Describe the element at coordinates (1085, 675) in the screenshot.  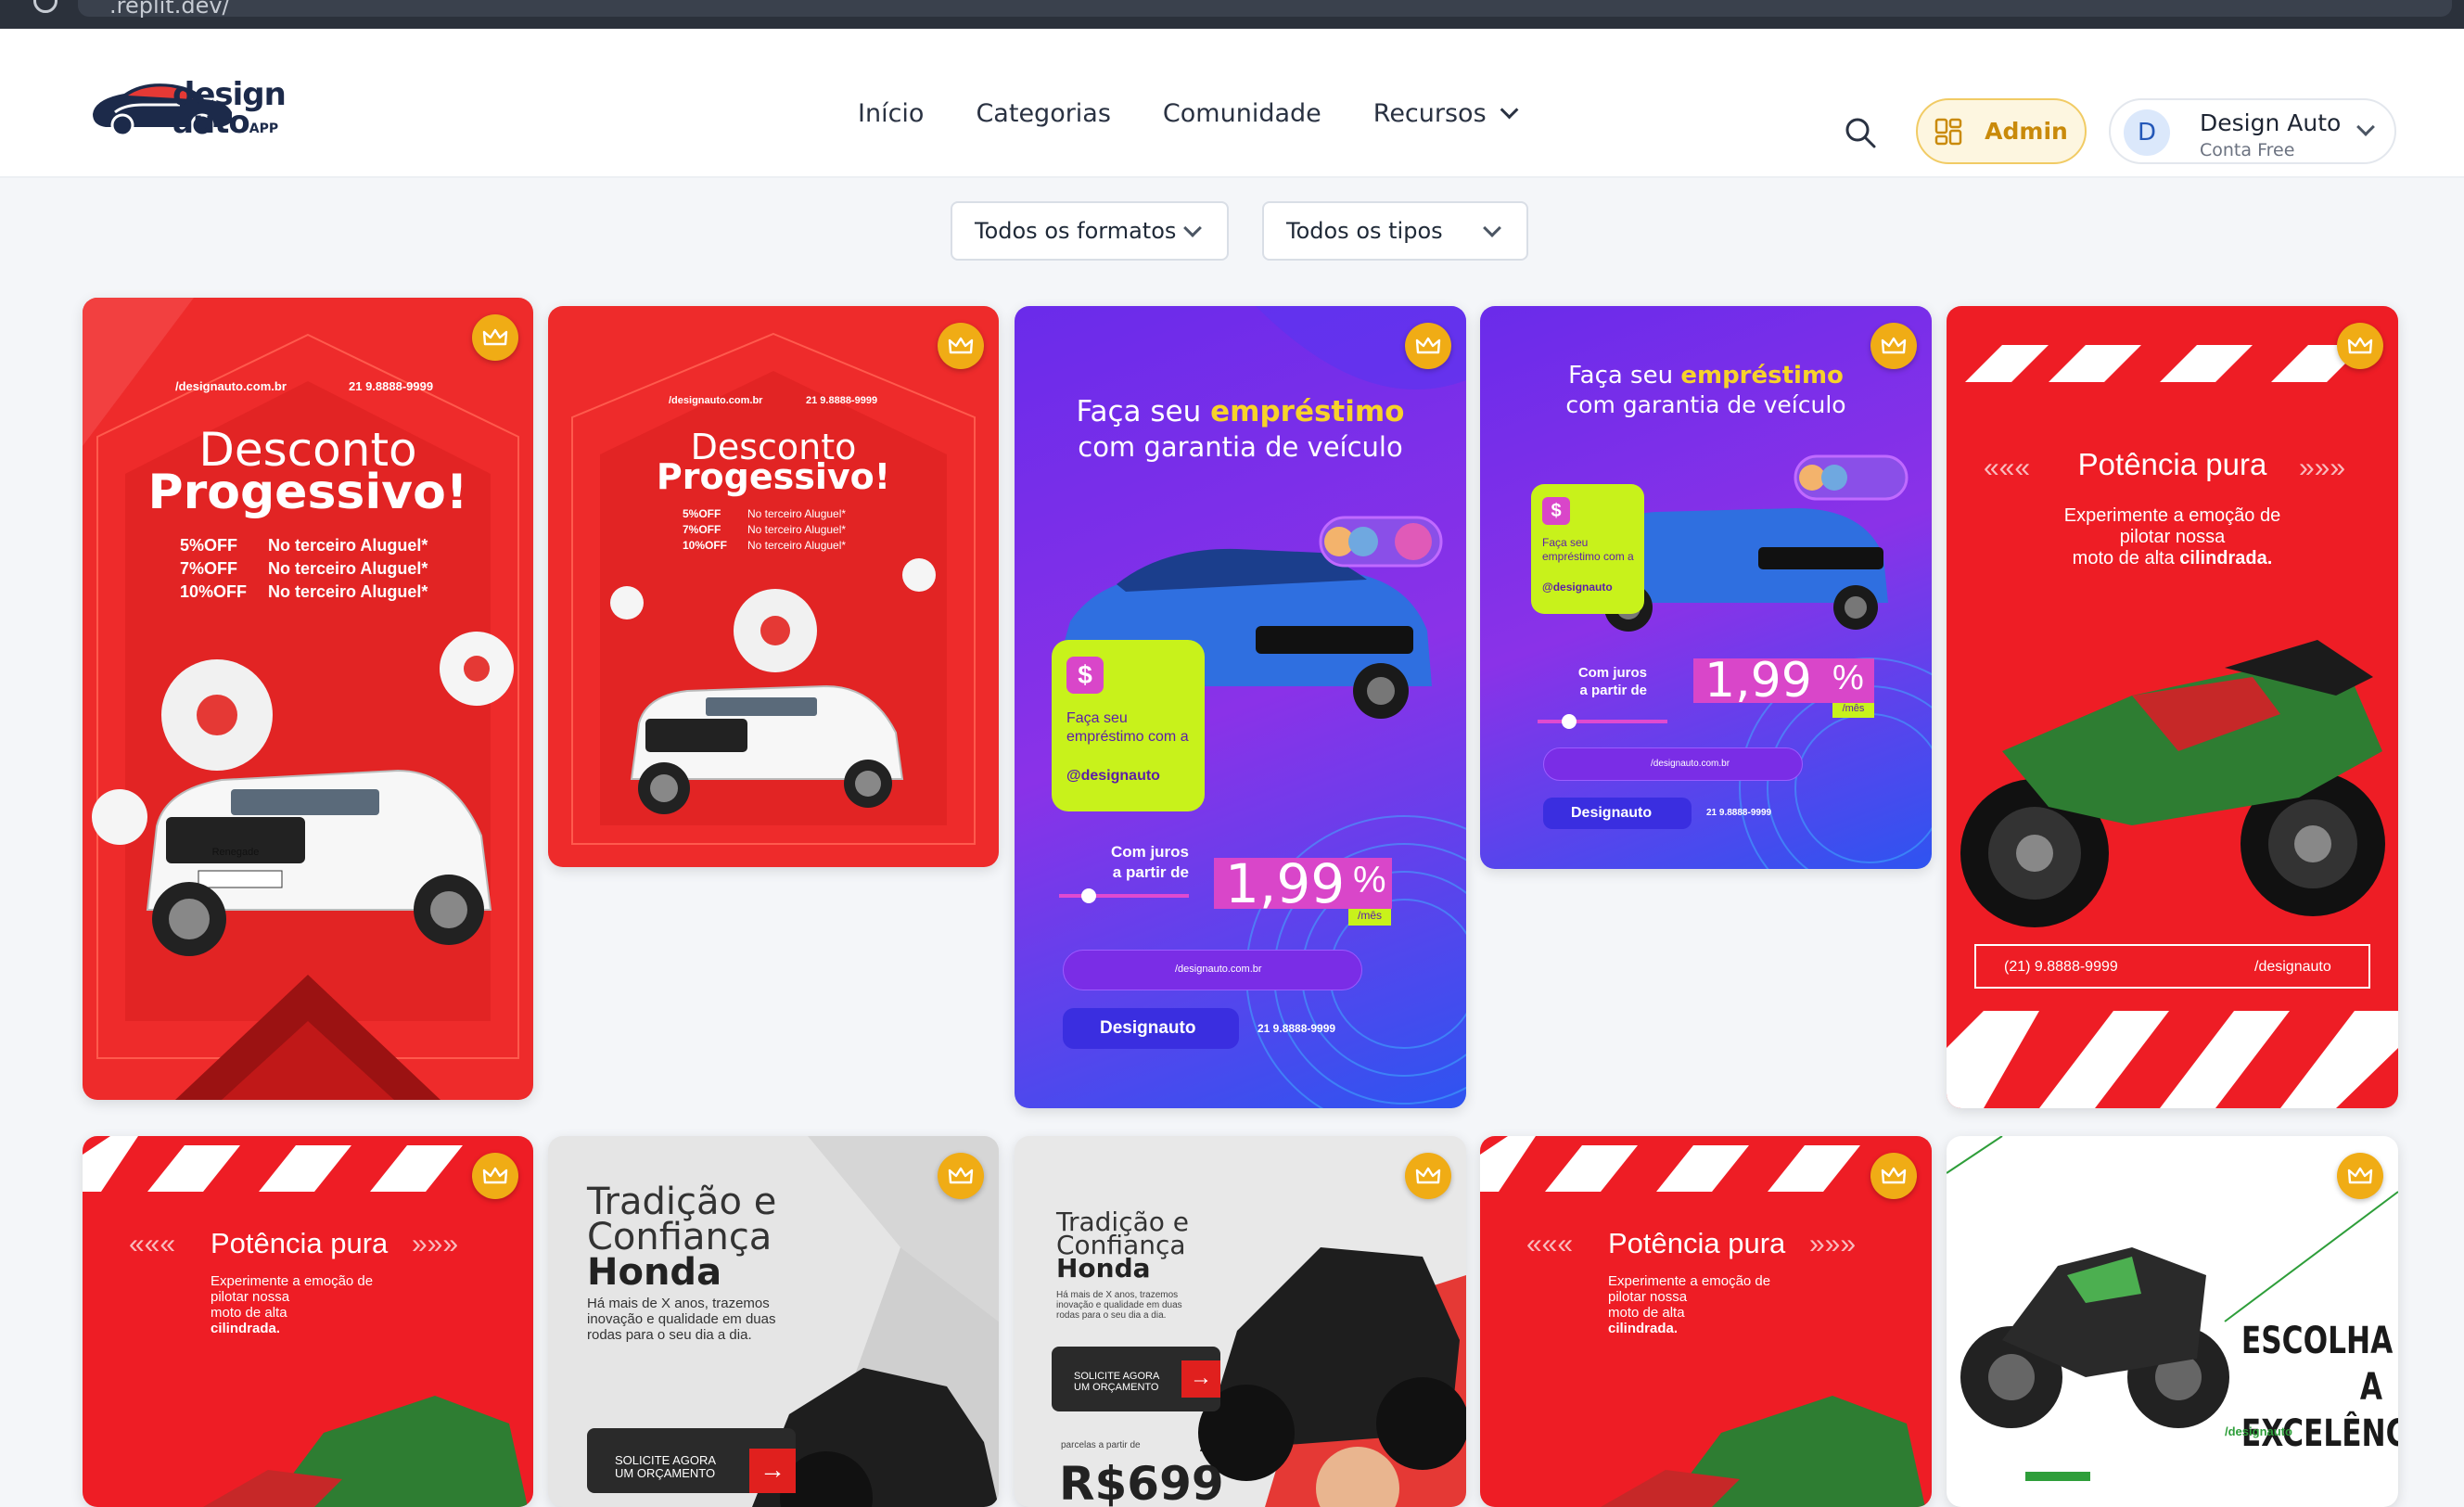
I see `dollar-icon: $` at that location.